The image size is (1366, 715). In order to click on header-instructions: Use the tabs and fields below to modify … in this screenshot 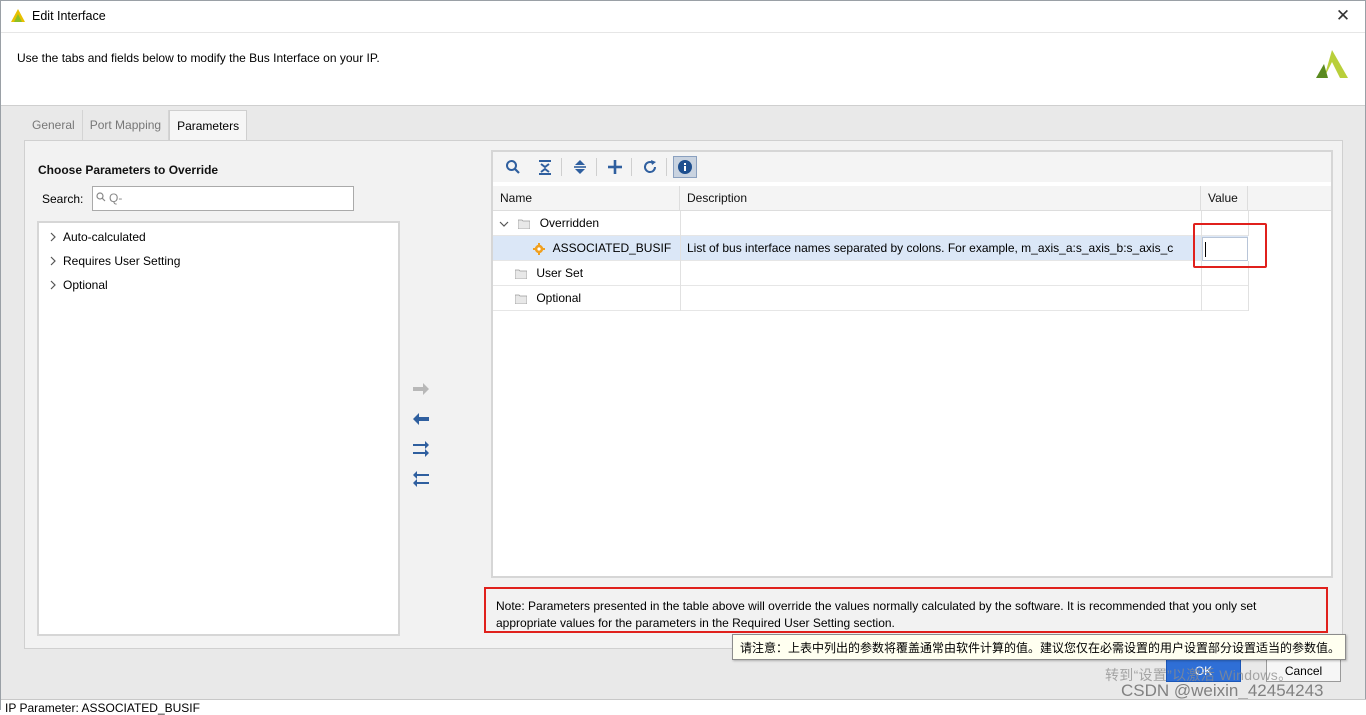, I will do `click(198, 58)`.